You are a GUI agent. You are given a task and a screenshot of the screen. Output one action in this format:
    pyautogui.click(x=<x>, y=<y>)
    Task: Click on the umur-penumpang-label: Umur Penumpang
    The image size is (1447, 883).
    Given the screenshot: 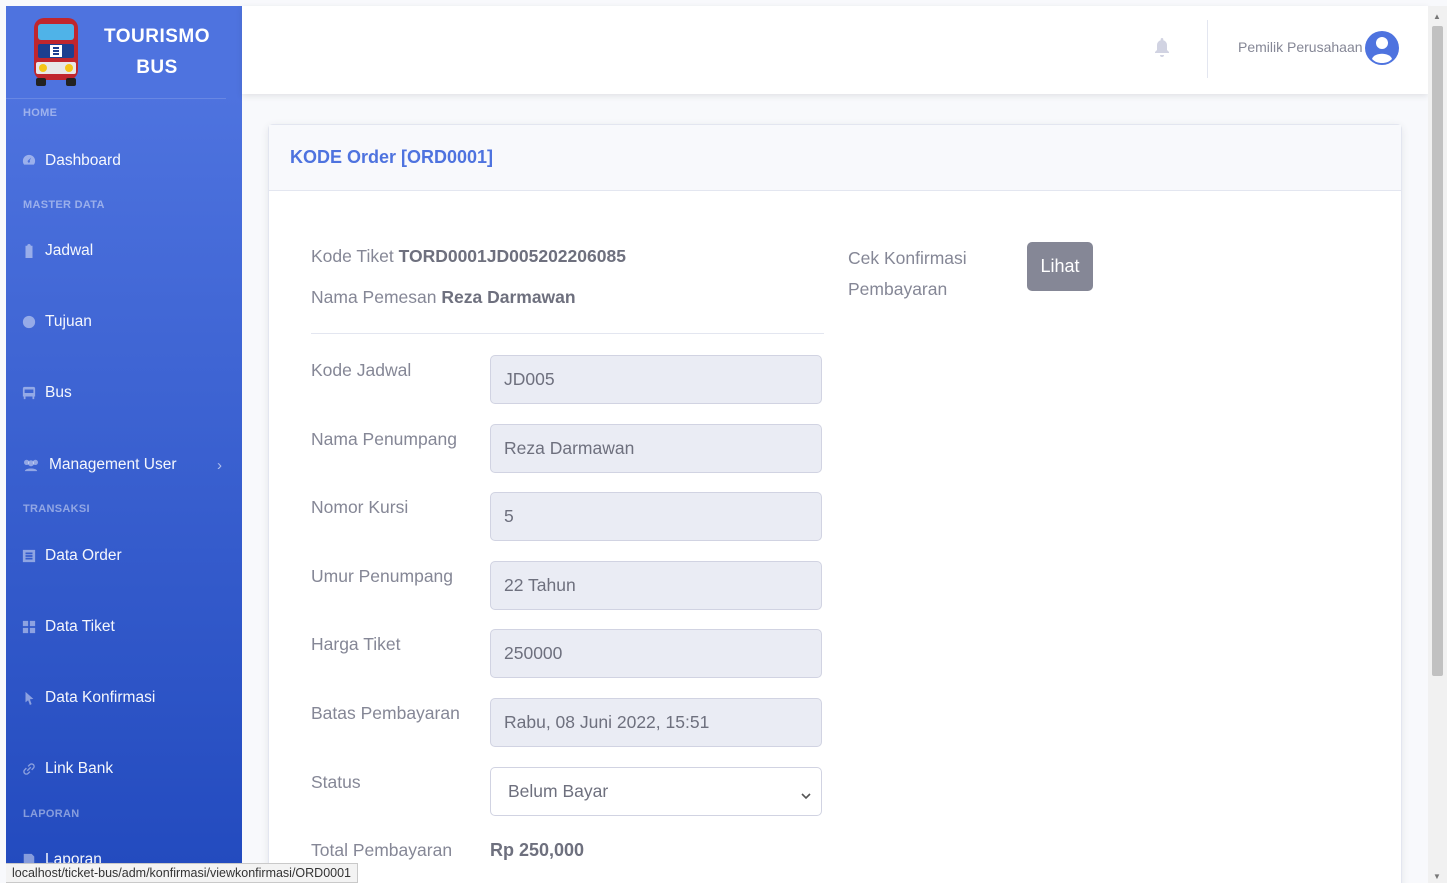 What is the action you would take?
    pyautogui.click(x=382, y=576)
    